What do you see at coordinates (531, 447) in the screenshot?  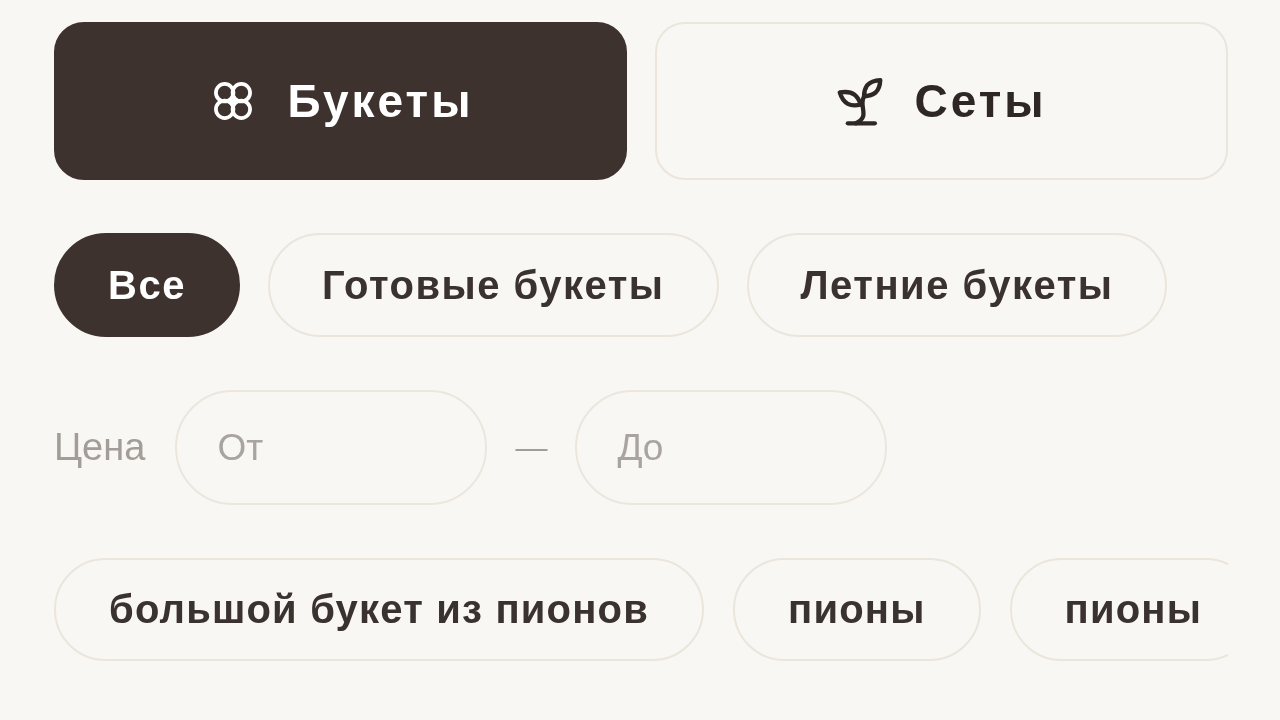 I see `range-dash: —` at bounding box center [531, 447].